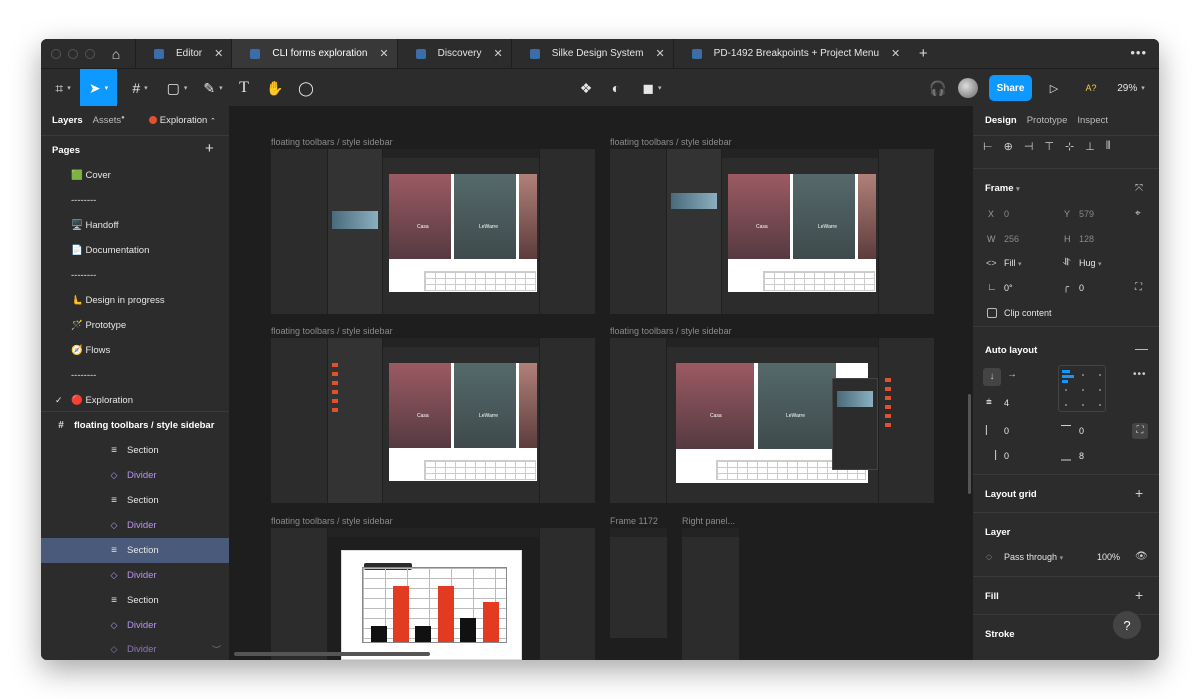  I want to click on figma-menu-icon: ⌗ ▾, so click(63, 88).